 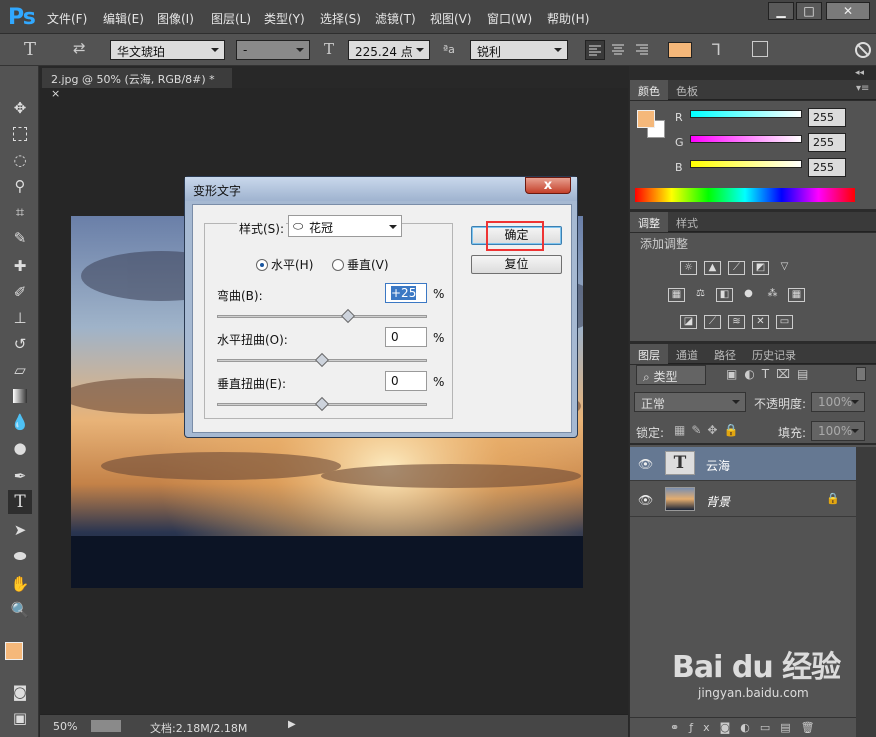 I want to click on hue-saturation-icon: ▦, so click(x=676, y=295).